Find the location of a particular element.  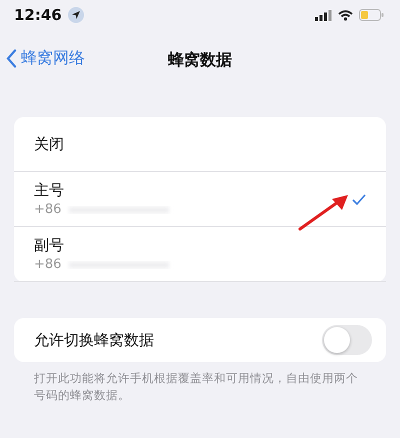

toggle-switch is located at coordinates (347, 340).